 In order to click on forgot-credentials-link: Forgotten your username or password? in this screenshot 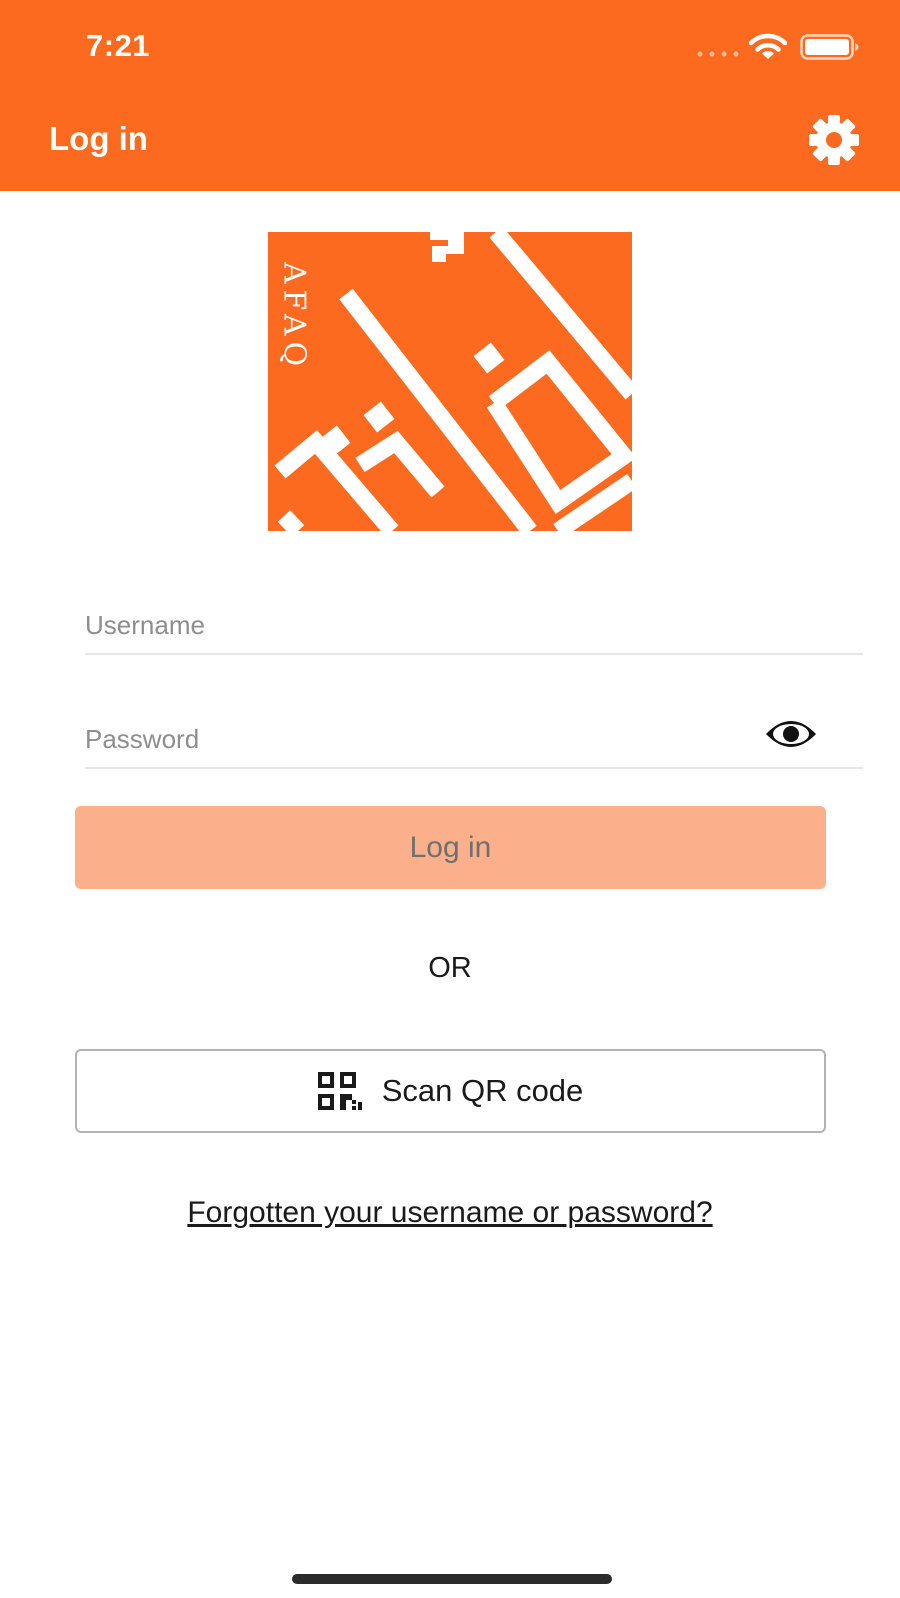, I will do `click(450, 1213)`.